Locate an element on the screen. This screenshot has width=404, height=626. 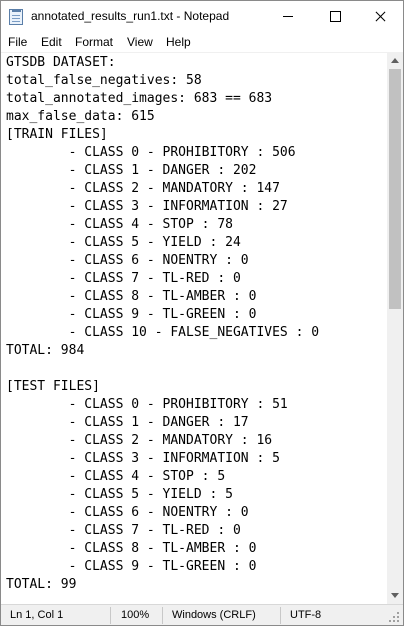
encoding: UTF-8 is located at coordinates (306, 615).